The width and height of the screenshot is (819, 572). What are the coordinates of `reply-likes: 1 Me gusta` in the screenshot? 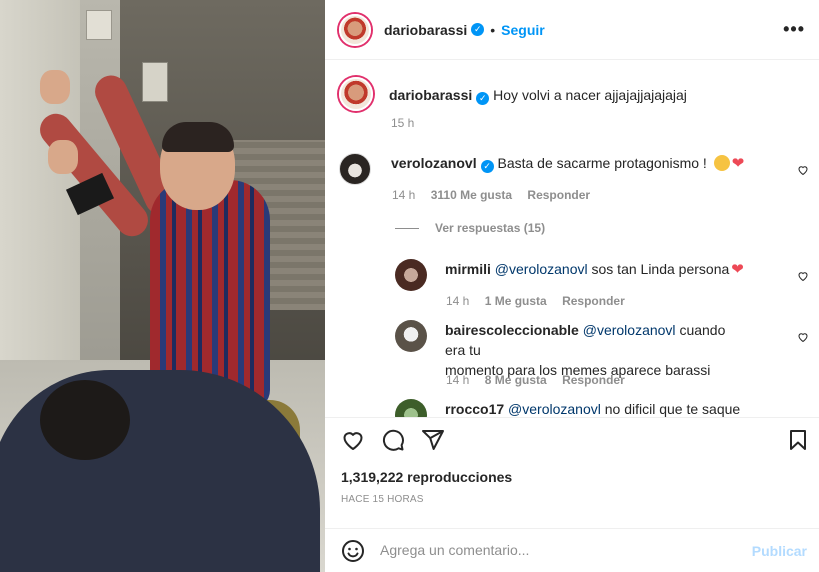 It's located at (516, 301).